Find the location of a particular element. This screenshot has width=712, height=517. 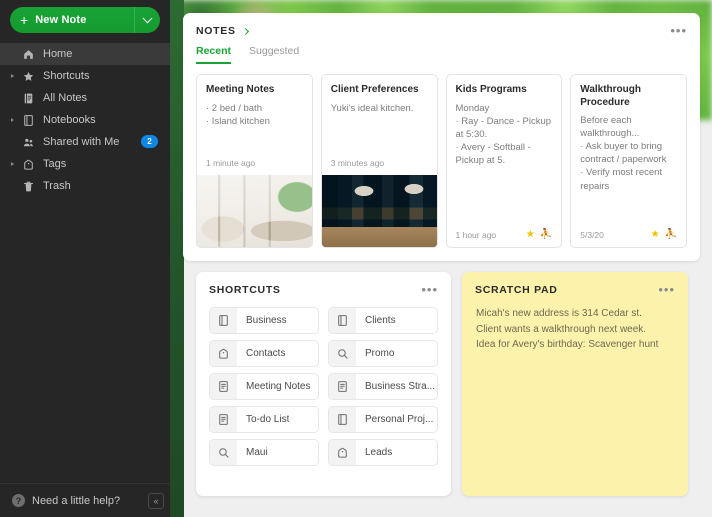

notes-panel-more-button: ••• is located at coordinates (678, 30).